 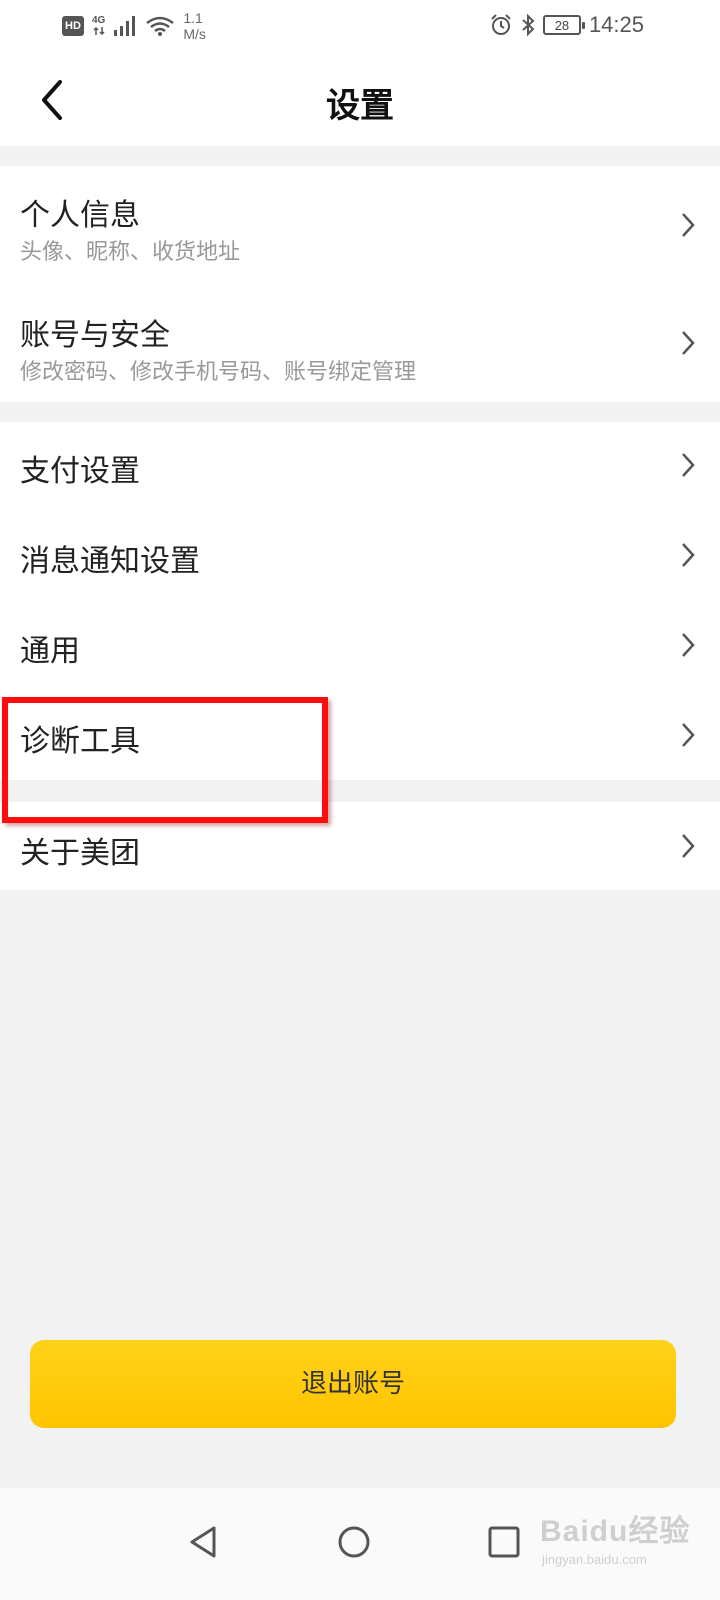 I want to click on baidu-watermark: Baidu经验 jingyan.baidu.com, so click(x=625, y=1541).